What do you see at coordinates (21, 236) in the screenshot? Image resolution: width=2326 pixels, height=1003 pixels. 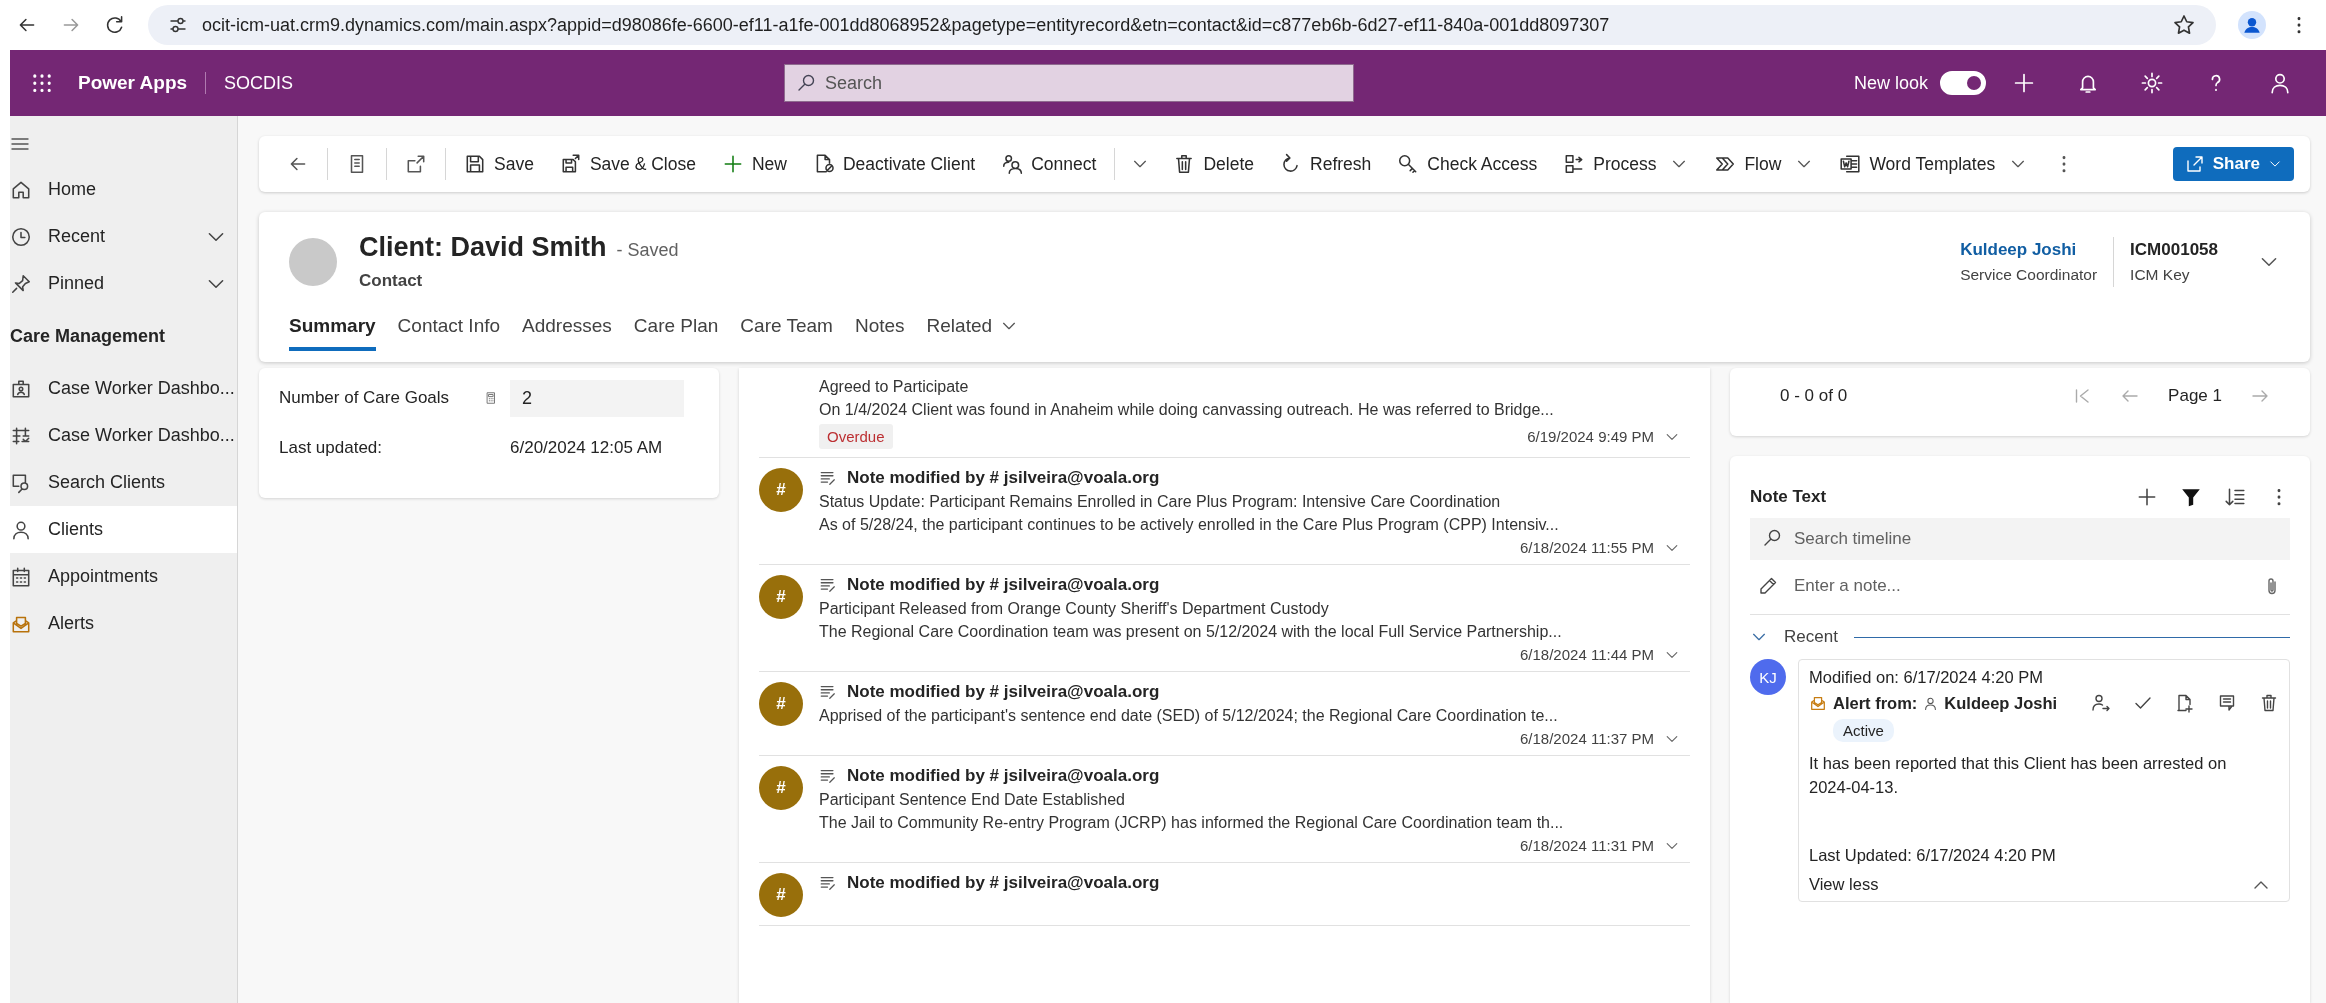 I see `clock-icon` at bounding box center [21, 236].